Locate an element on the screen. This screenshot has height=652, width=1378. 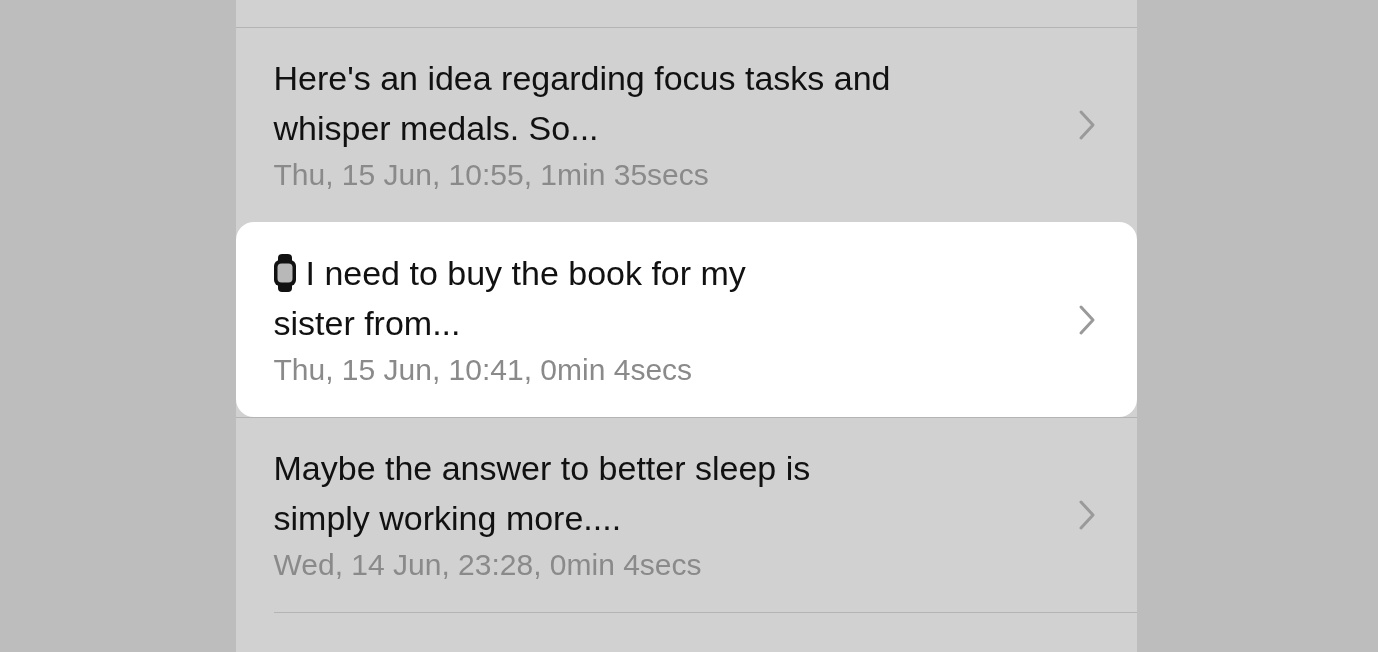
recording-details: Thu, 15 Jun, 10:55, 1min 35secs is located at coordinates (491, 175).